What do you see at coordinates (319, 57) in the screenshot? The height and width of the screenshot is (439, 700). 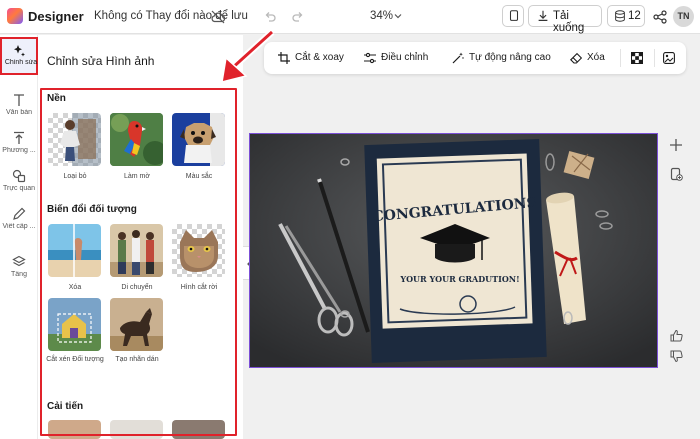 I see `crop-rotate-label: Cắt & xoay` at bounding box center [319, 57].